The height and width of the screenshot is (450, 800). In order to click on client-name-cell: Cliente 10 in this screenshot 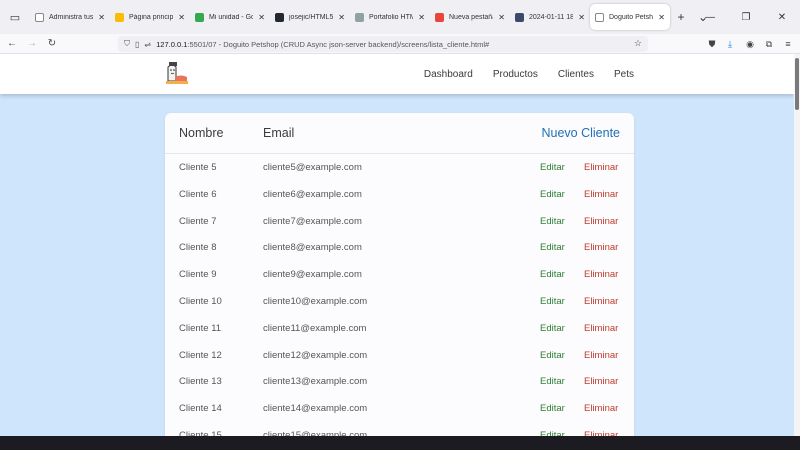, I will do `click(200, 301)`.